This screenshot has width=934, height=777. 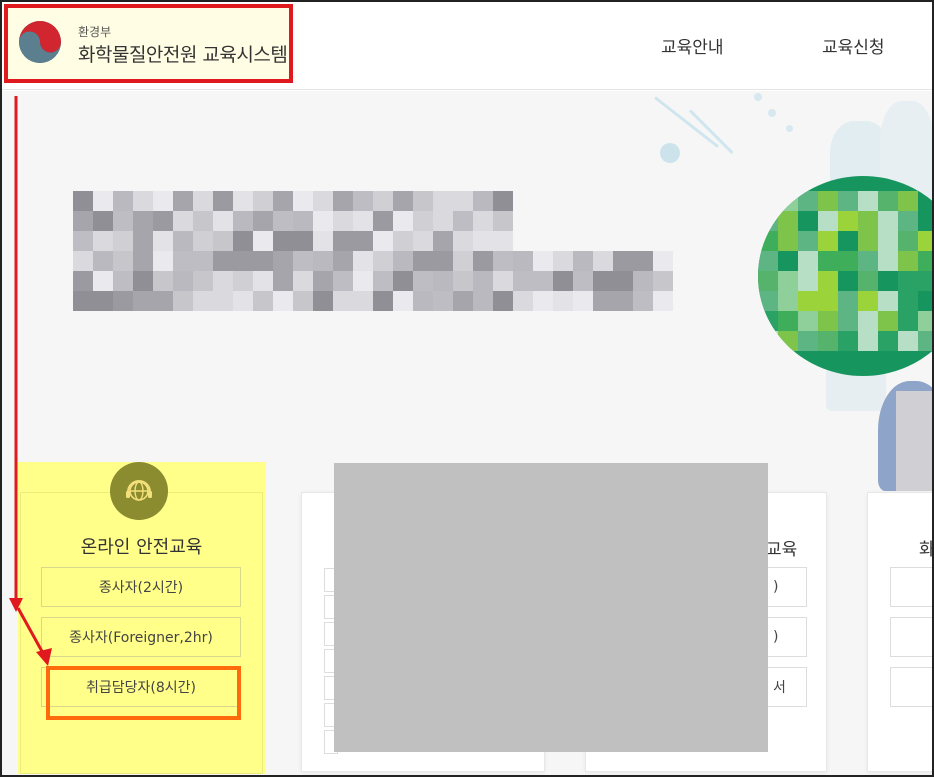 I want to click on globe-headset-icon, so click(x=139, y=491).